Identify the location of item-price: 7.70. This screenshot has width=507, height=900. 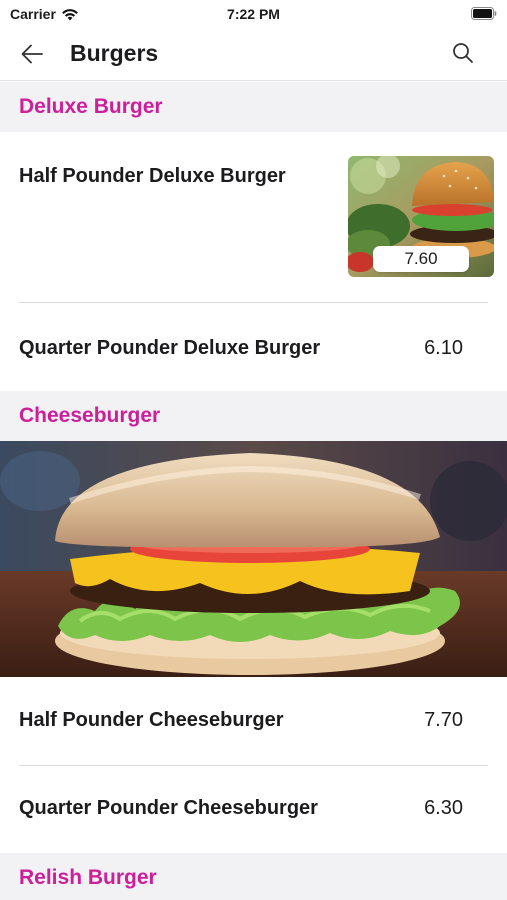
(443, 720).